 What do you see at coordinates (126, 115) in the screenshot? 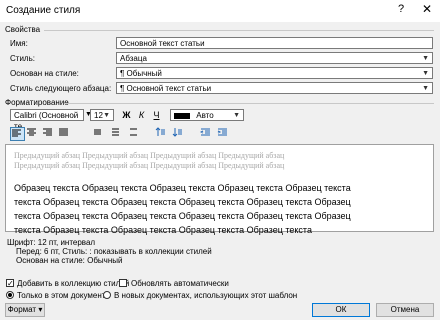
I see `bold-button: Ж` at bounding box center [126, 115].